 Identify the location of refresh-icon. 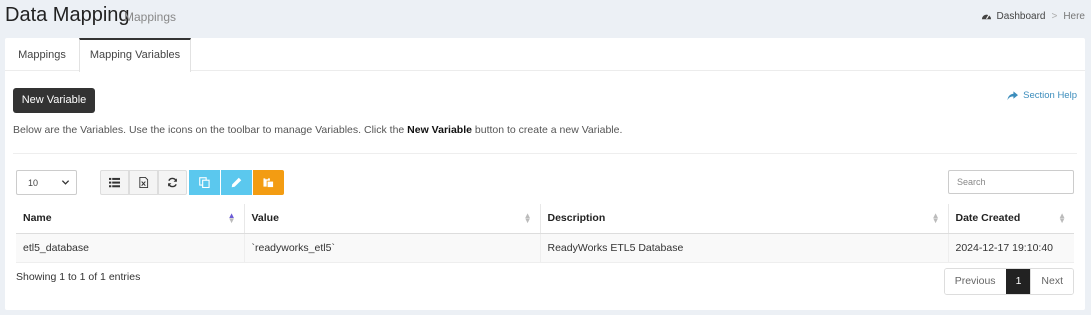
(172, 182).